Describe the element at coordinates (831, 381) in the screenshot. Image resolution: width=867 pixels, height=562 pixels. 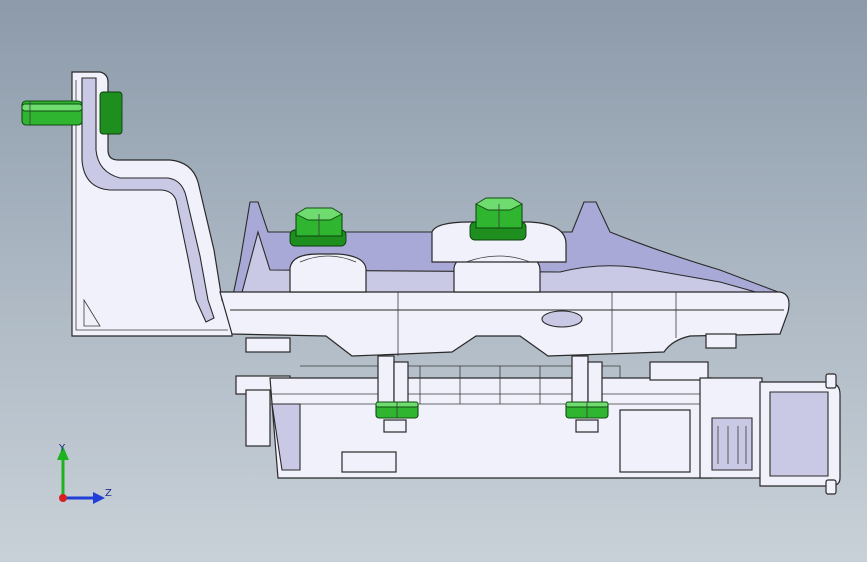
I see `connector-latch-top` at that location.